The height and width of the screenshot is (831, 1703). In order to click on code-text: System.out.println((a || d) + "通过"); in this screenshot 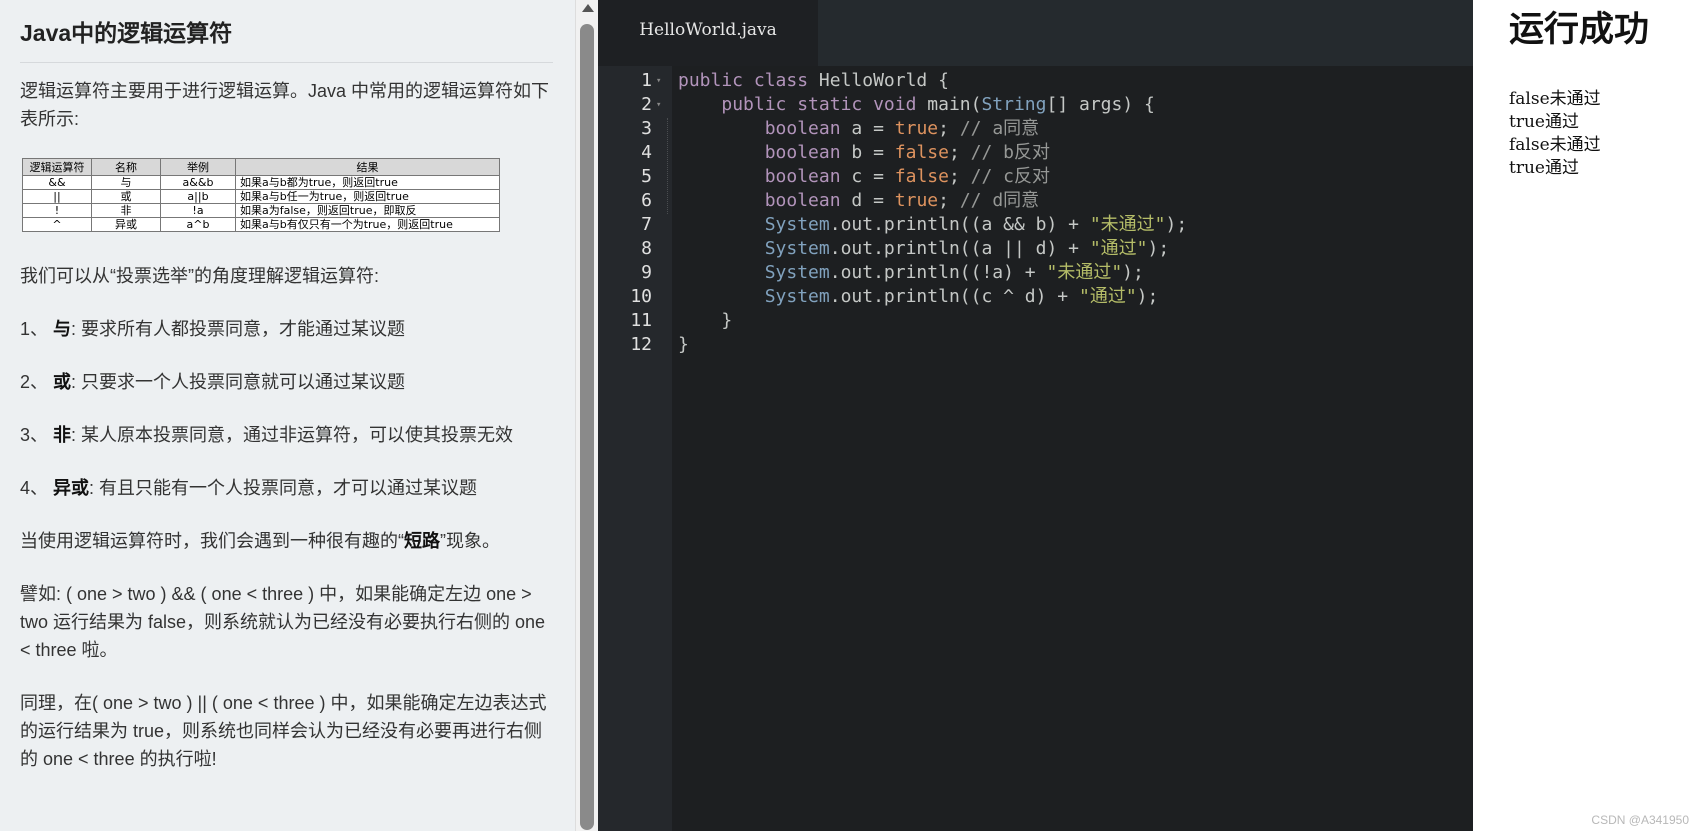, I will do `click(924, 249)`.